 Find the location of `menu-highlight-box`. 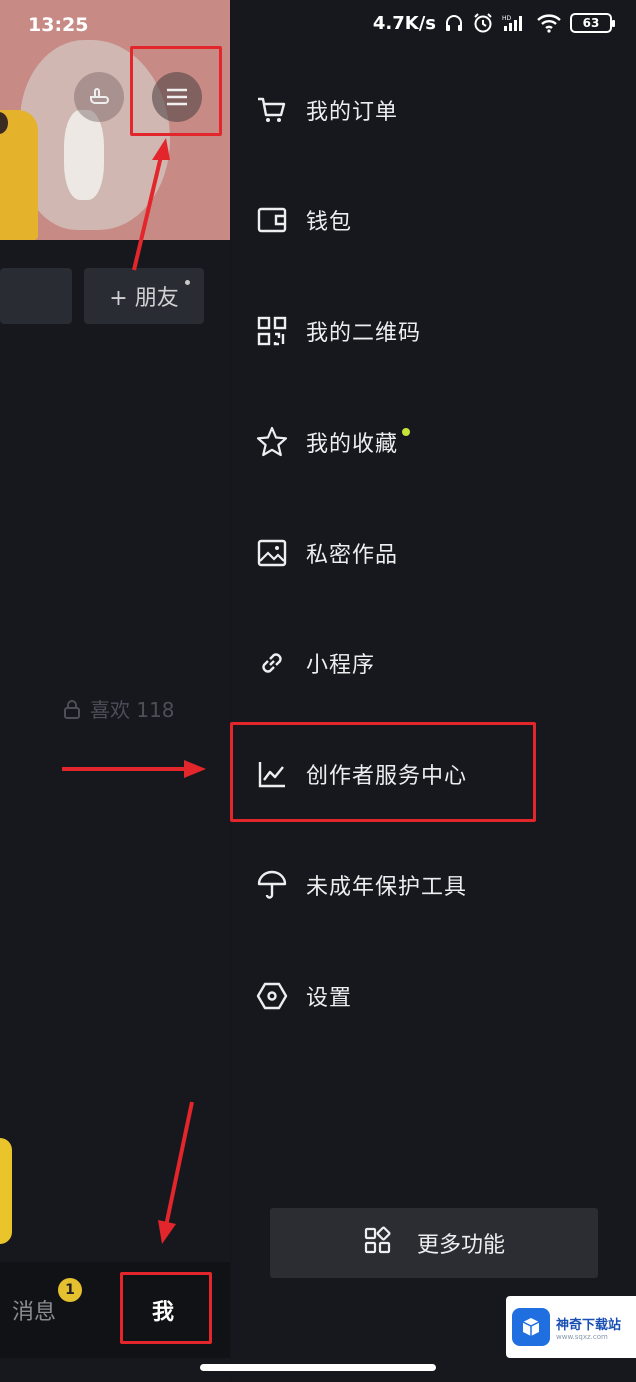

menu-highlight-box is located at coordinates (176, 91).